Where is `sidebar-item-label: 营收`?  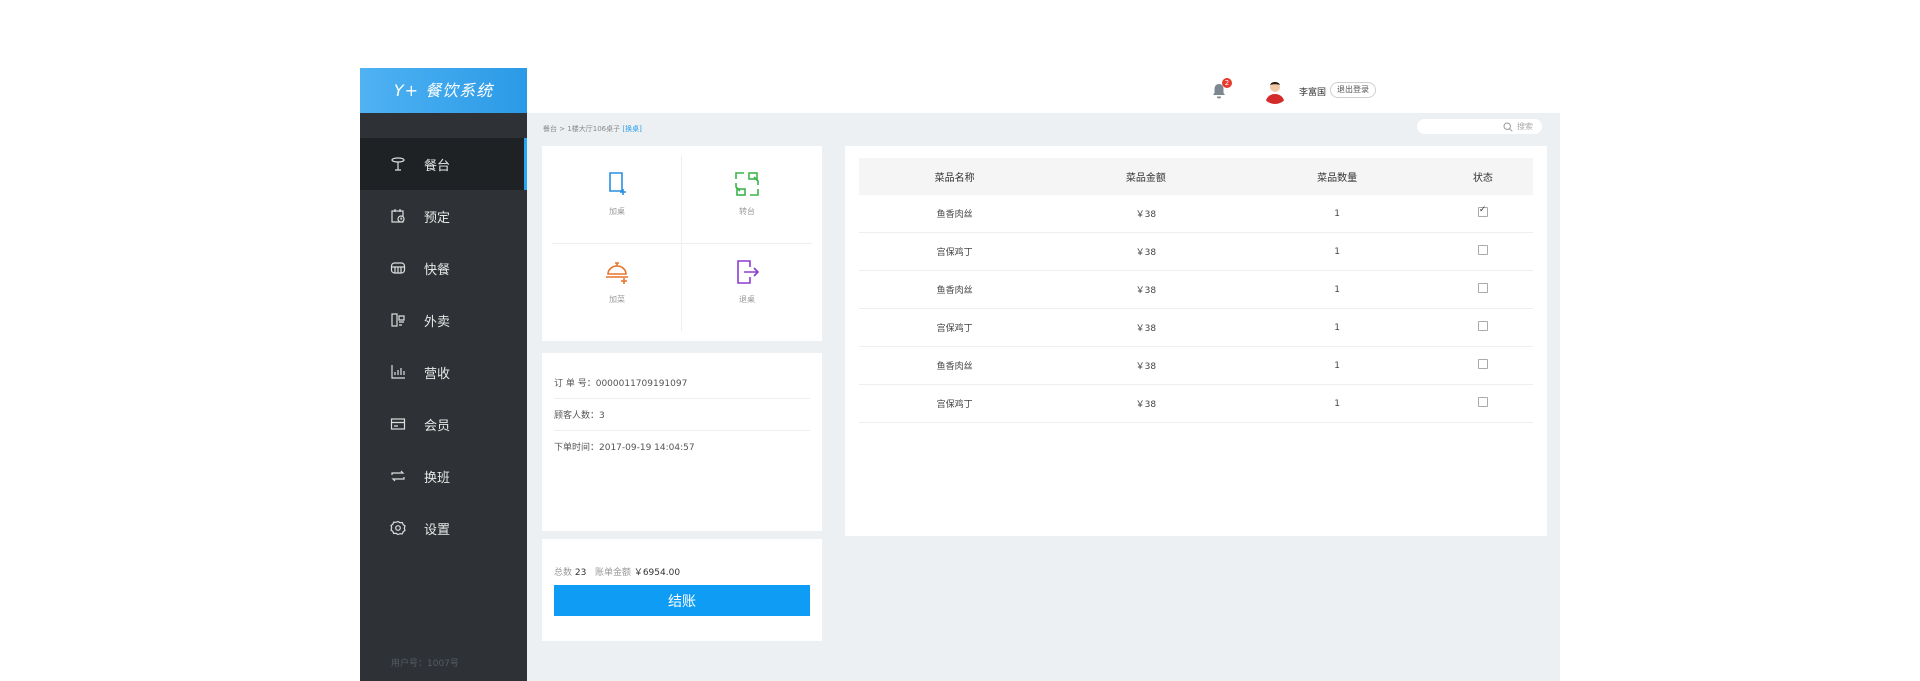
sidebar-item-label: 营收 is located at coordinates (437, 374).